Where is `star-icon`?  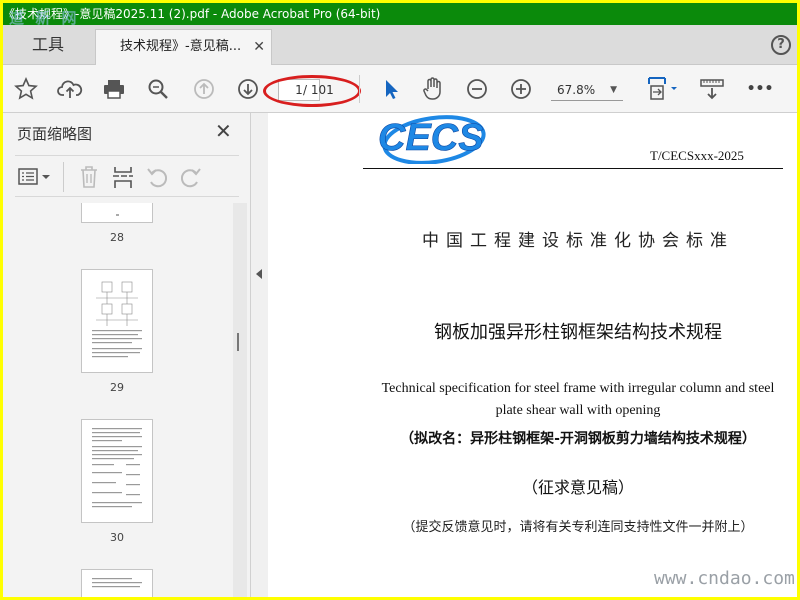 star-icon is located at coordinates (26, 89).